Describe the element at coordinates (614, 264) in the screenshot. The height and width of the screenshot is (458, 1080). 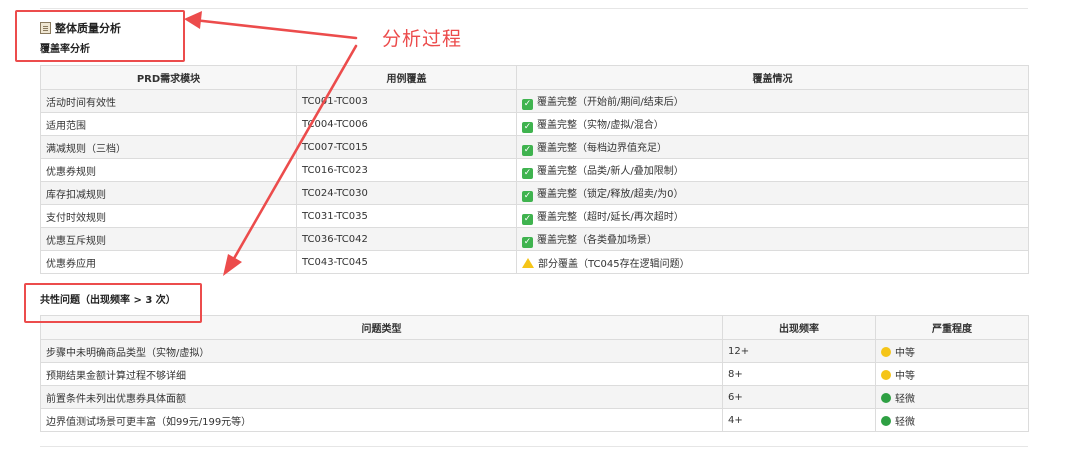
I see `coverage-status-text: 部分覆盖（TC045存在逻辑问题）` at that location.